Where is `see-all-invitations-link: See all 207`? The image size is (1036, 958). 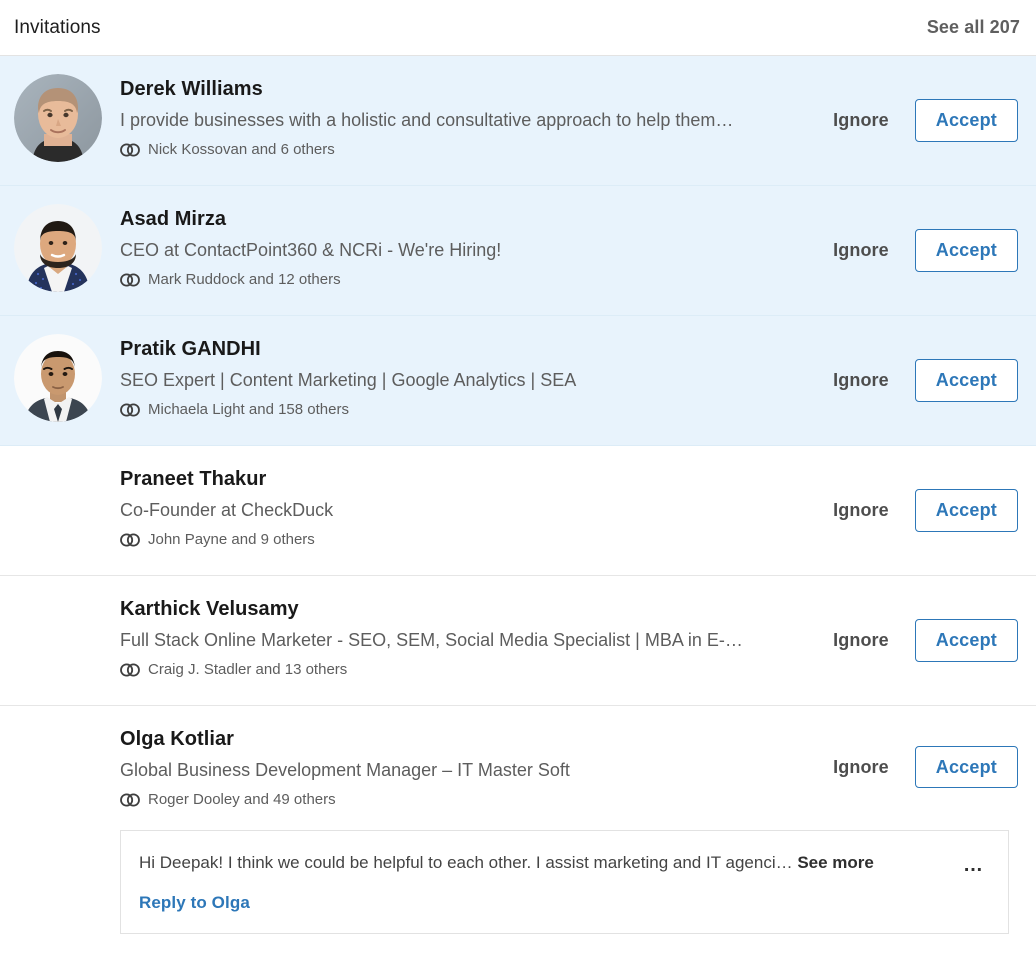
see-all-invitations-link: See all 207 is located at coordinates (973, 27).